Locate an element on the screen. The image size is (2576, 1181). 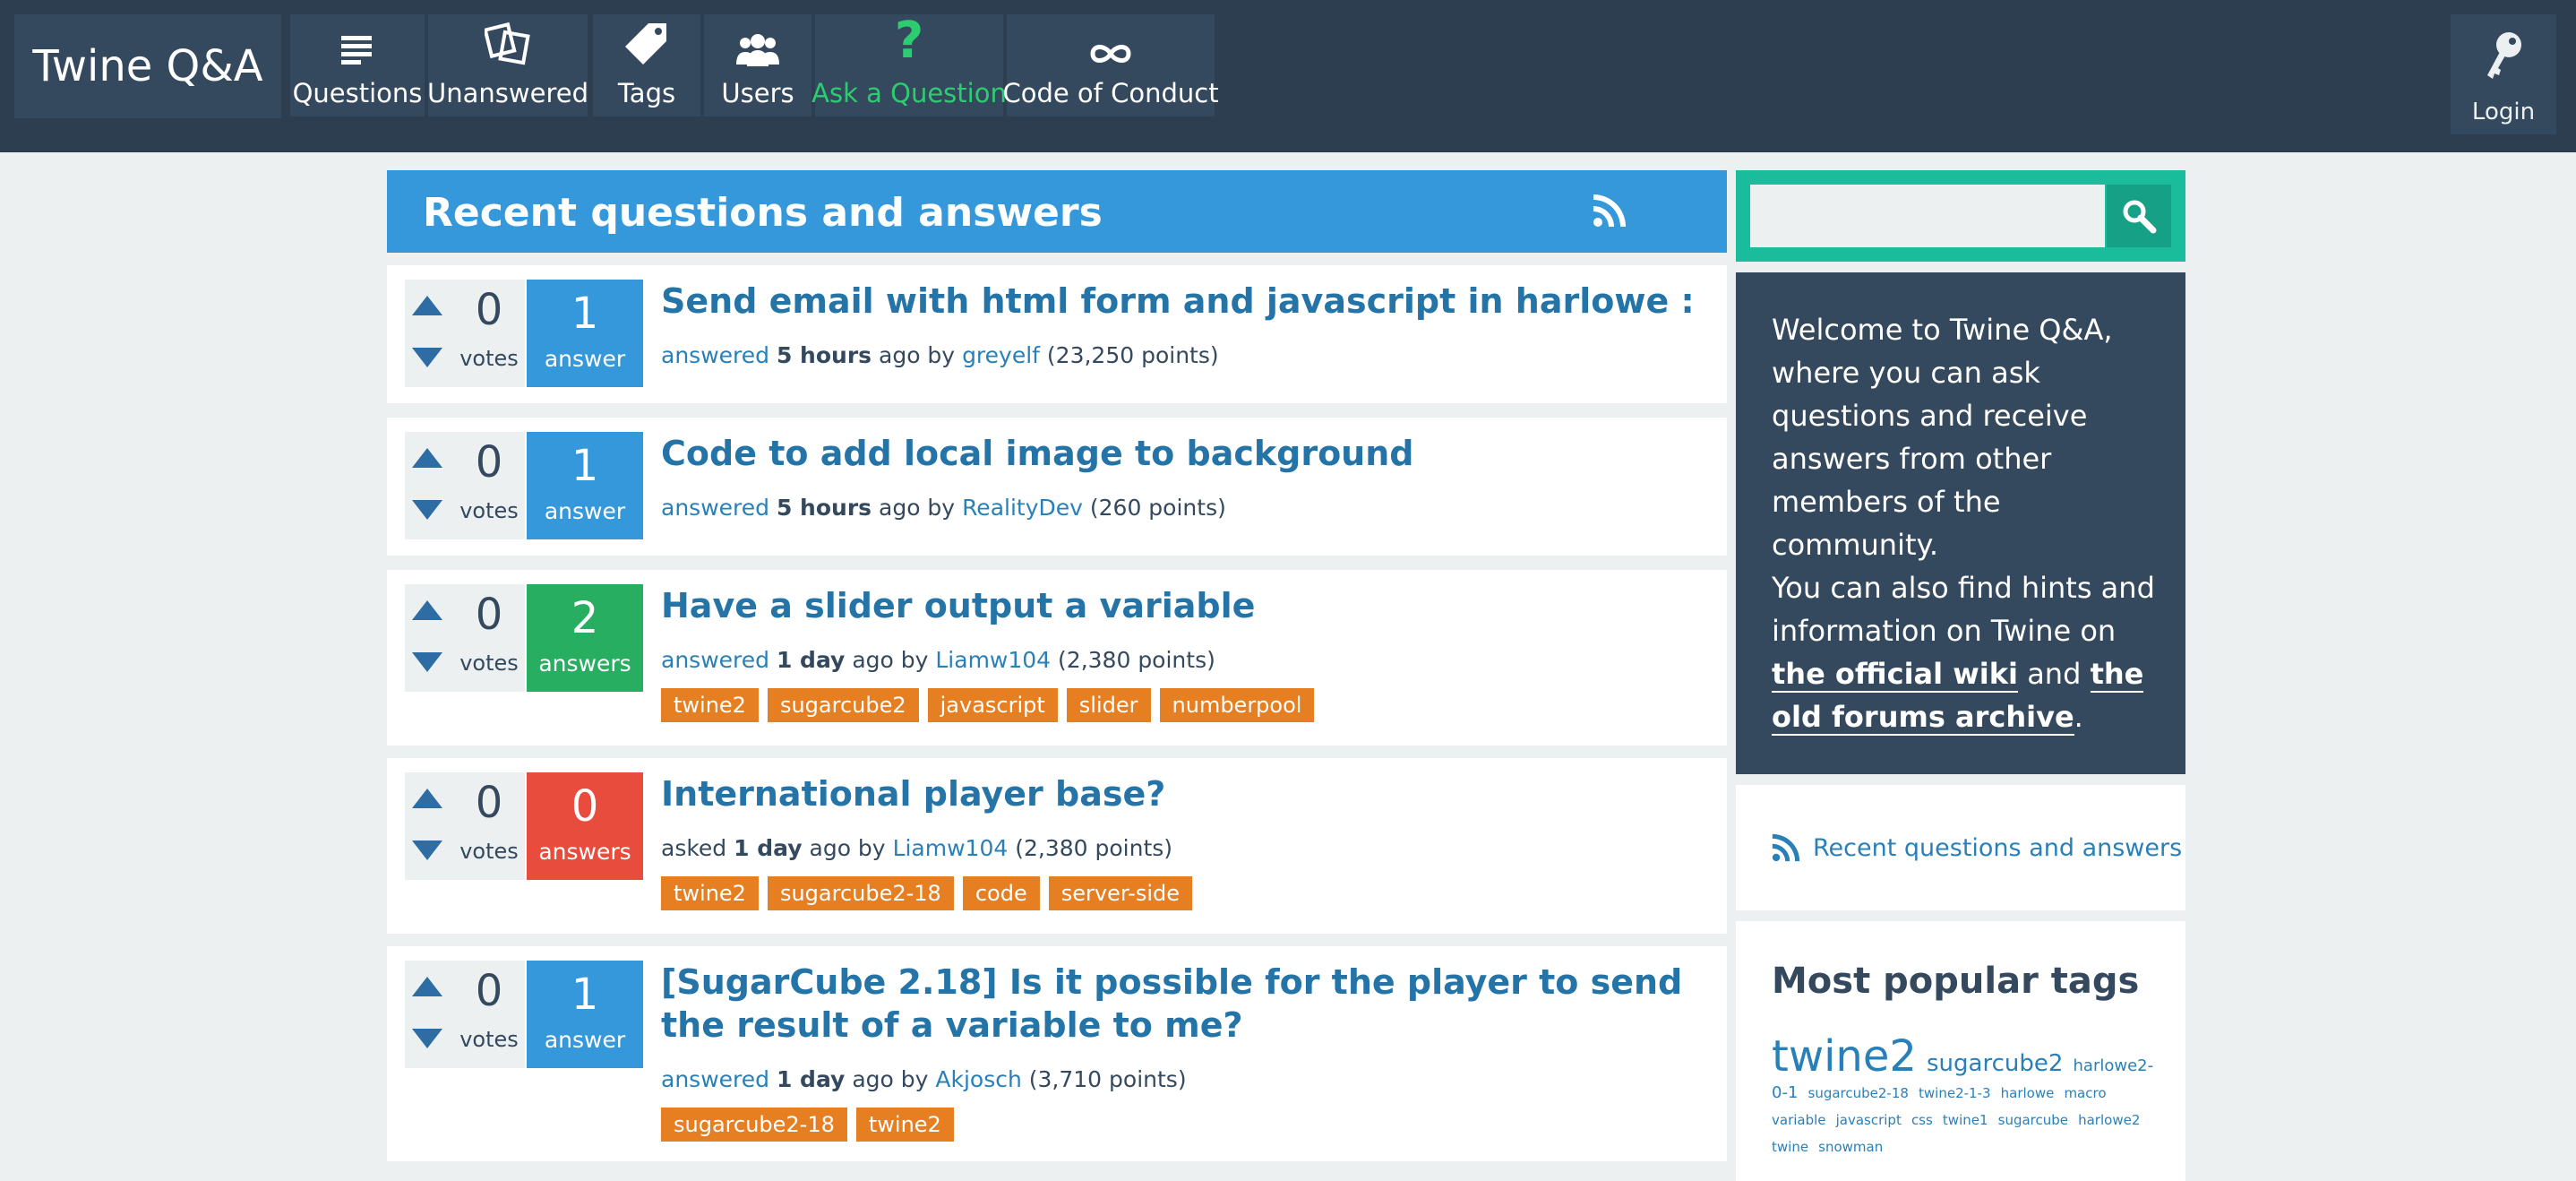
time-ago: 1 day is located at coordinates (811, 660).